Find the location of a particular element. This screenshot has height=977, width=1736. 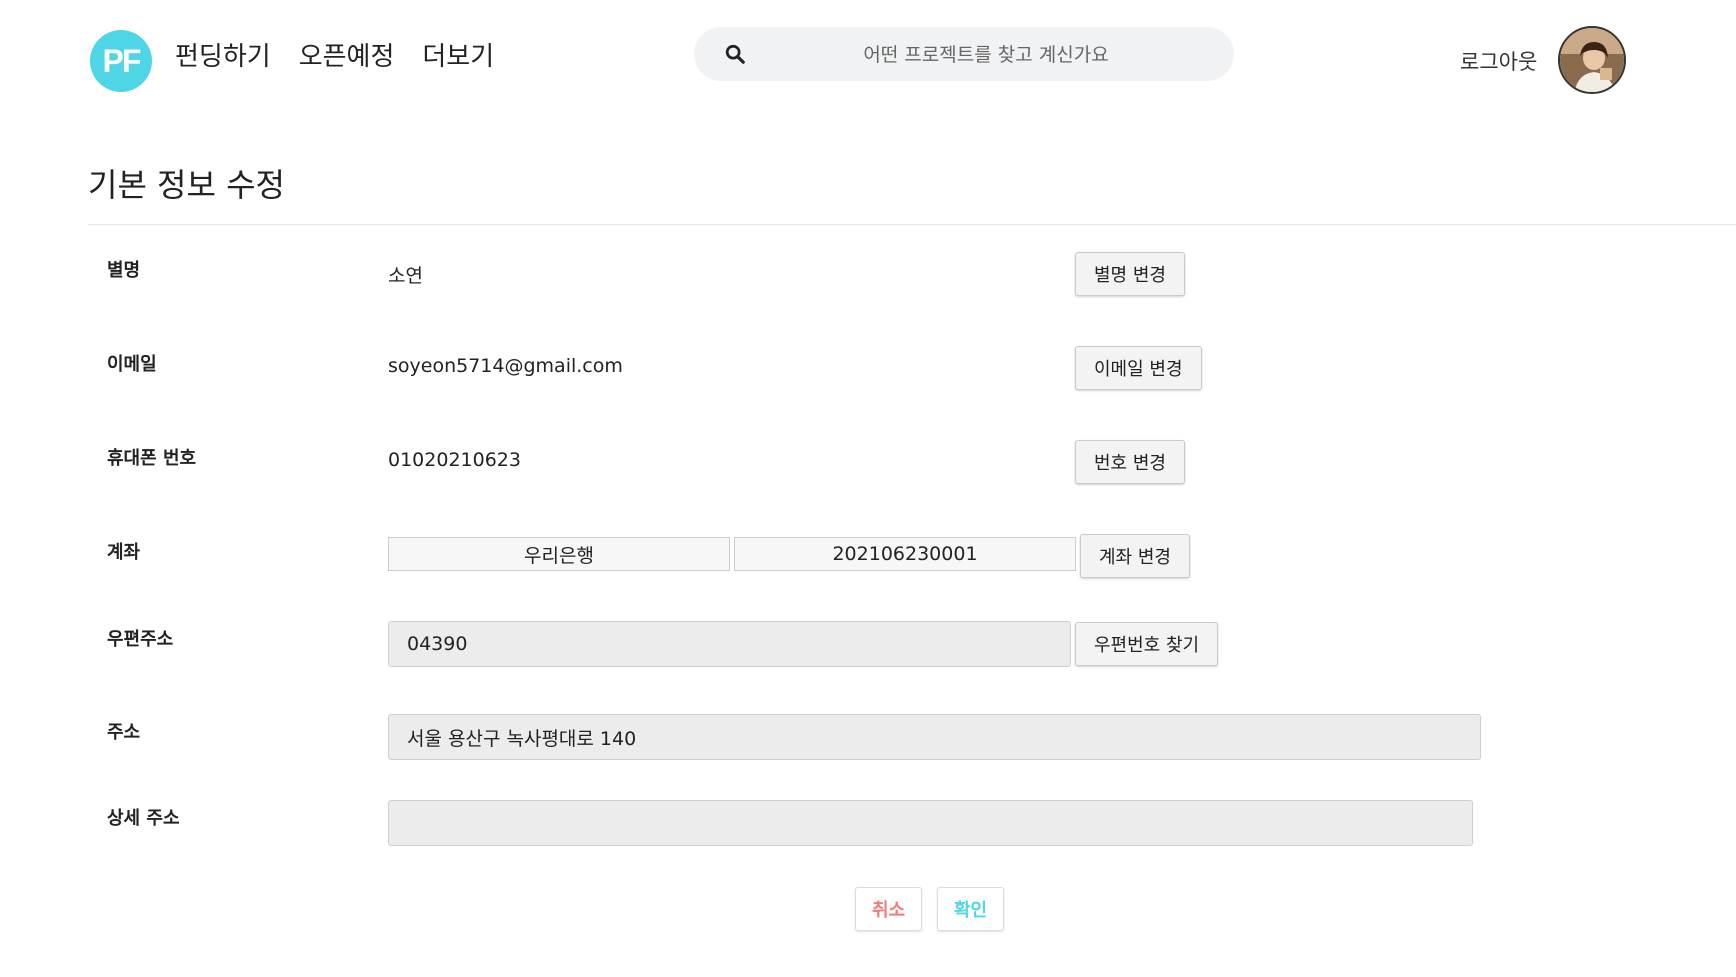

top-header: PF 펀딩하기 오픈예정 더보기 로그아웃 is located at coordinates (868, 60).